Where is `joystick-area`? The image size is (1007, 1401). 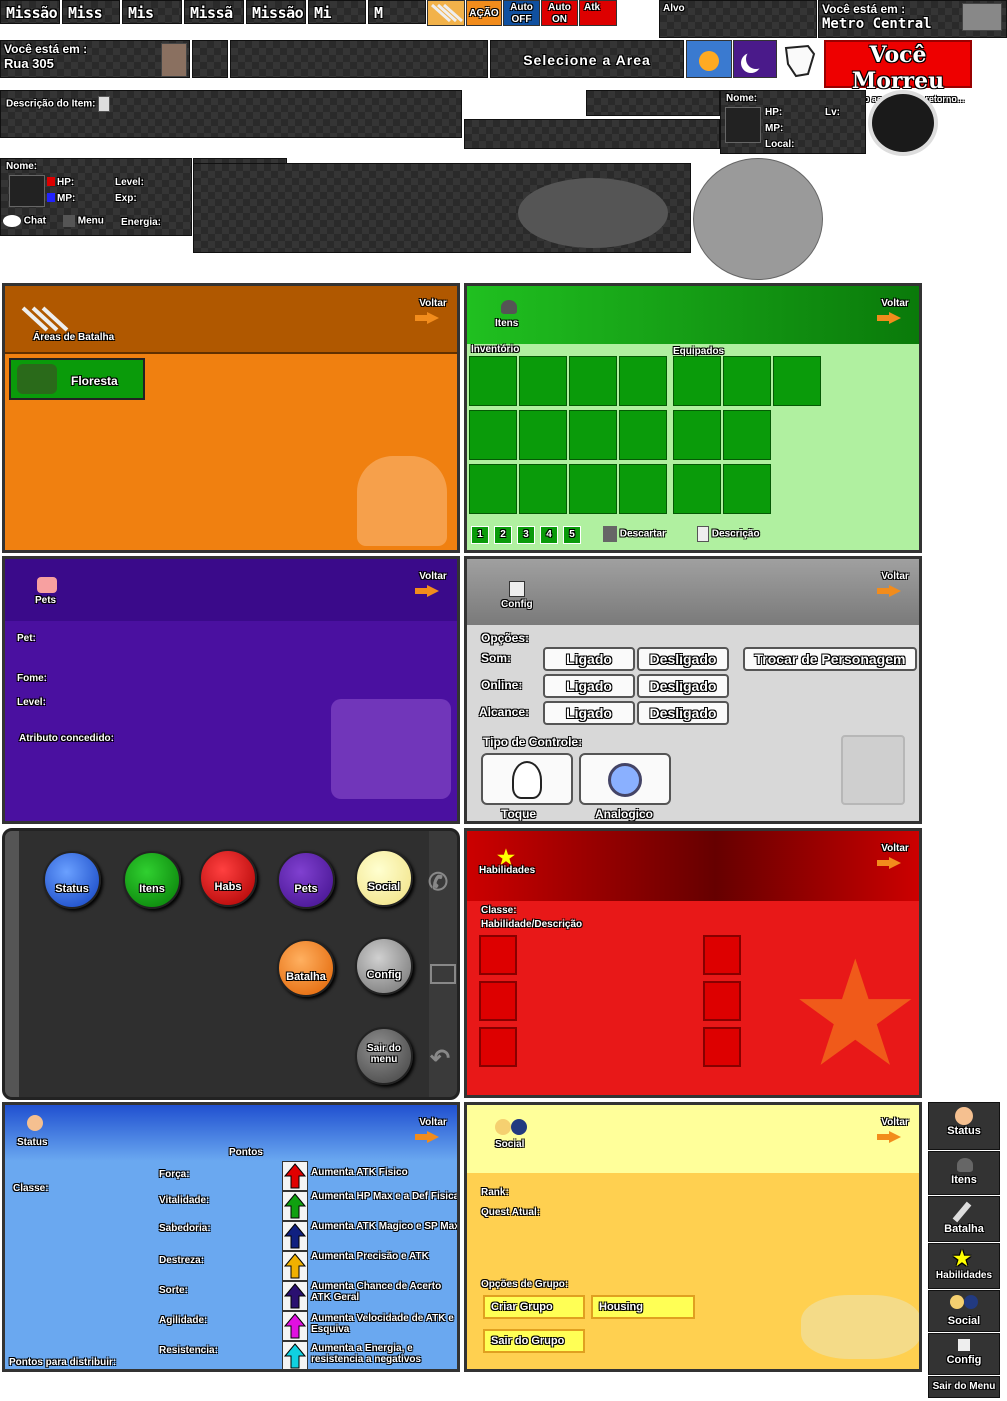 joystick-area is located at coordinates (758, 219).